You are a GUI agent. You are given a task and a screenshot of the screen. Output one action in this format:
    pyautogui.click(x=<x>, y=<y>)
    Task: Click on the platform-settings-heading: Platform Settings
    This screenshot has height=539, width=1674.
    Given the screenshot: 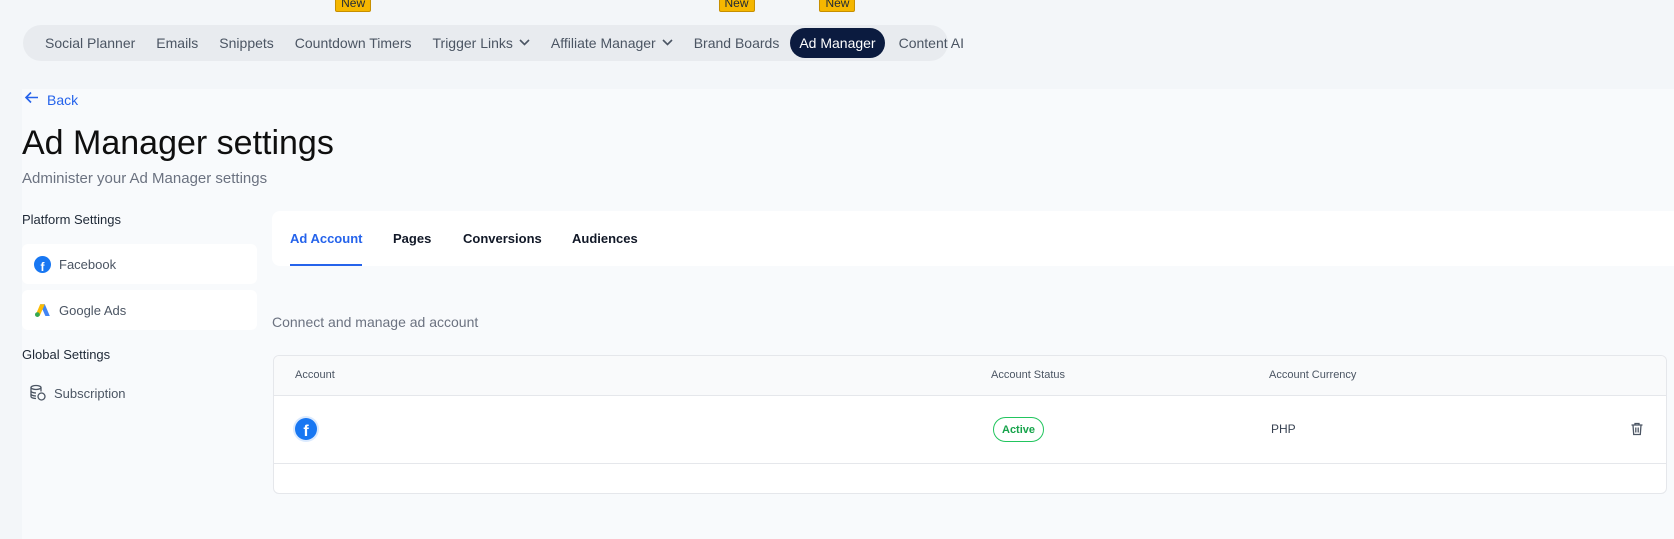 What is the action you would take?
    pyautogui.click(x=71, y=219)
    